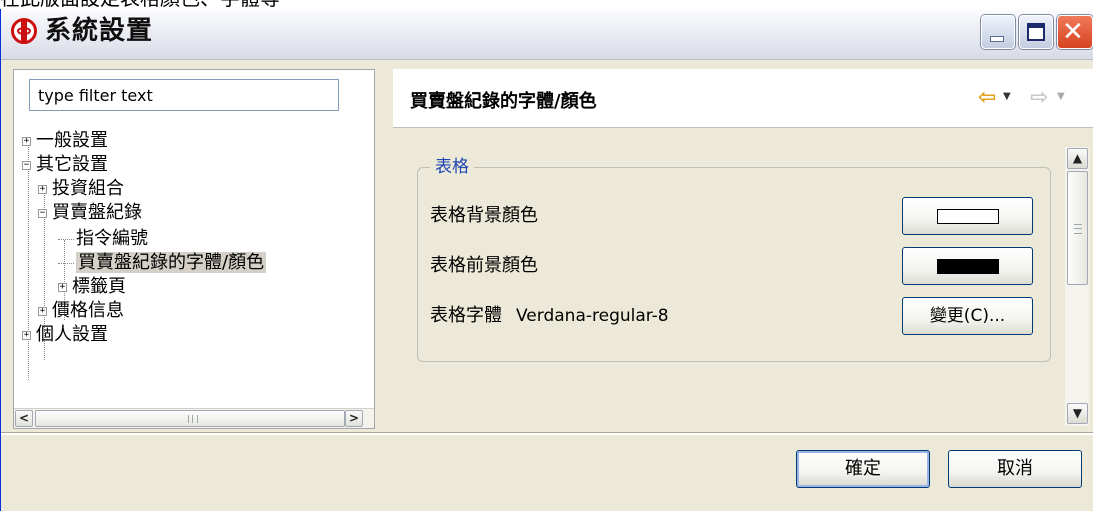  Describe the element at coordinates (1039, 97) in the screenshot. I see `forward-arrow-icon: ⇨` at that location.